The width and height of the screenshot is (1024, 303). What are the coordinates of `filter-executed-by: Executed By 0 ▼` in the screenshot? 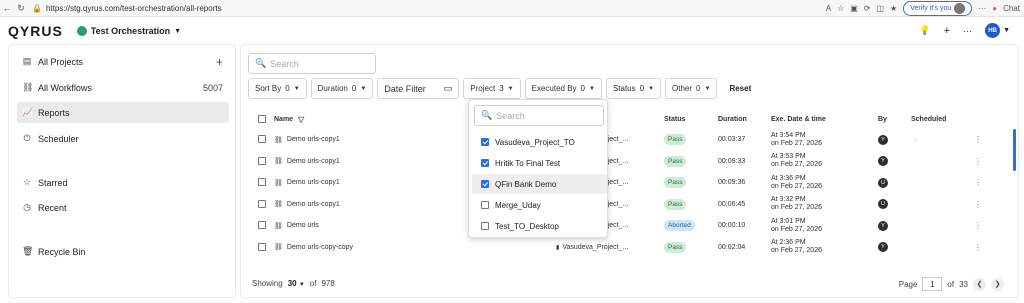 It's located at (563, 88).